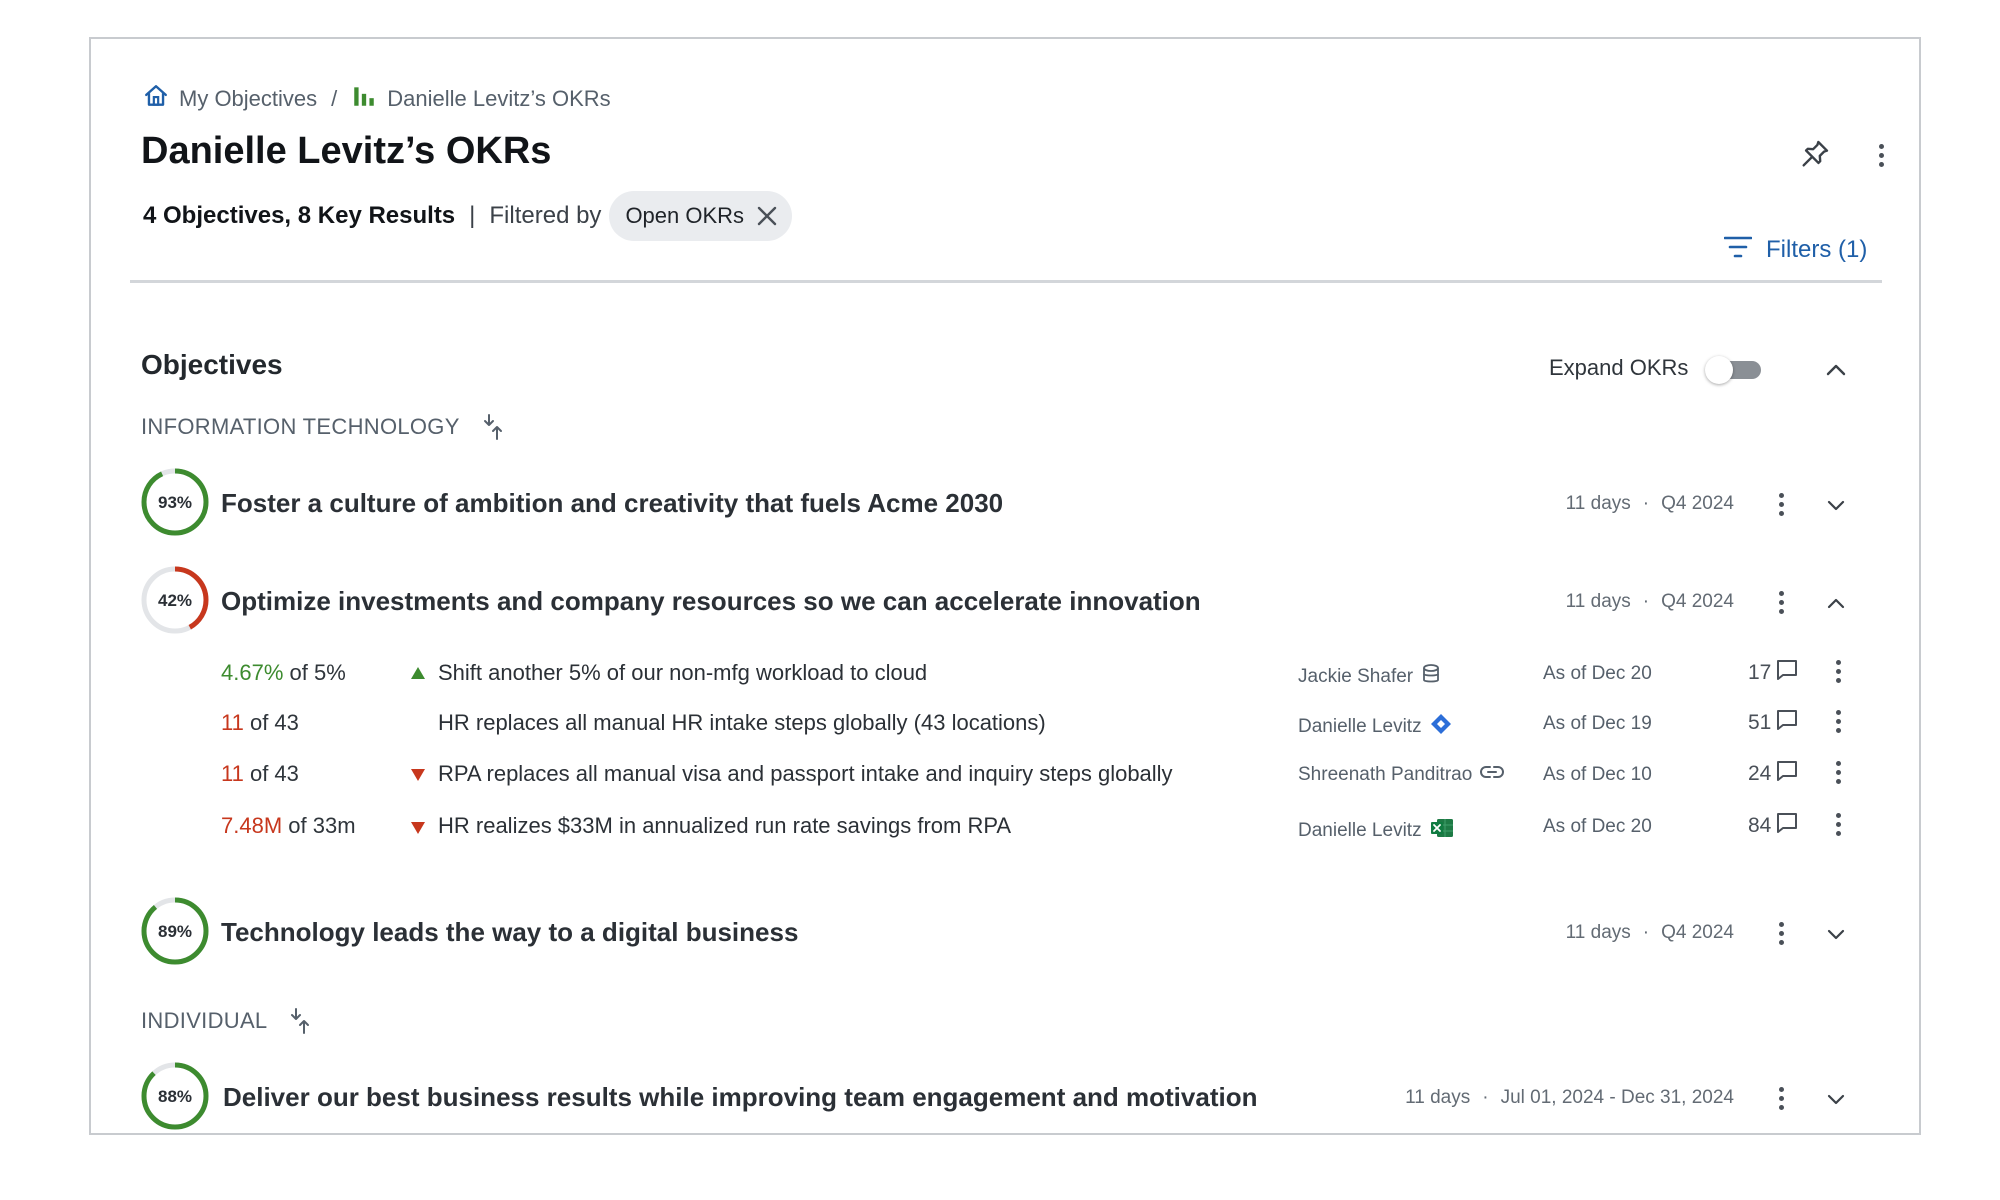 The height and width of the screenshot is (1200, 2000). I want to click on header-divider, so click(1006, 281).